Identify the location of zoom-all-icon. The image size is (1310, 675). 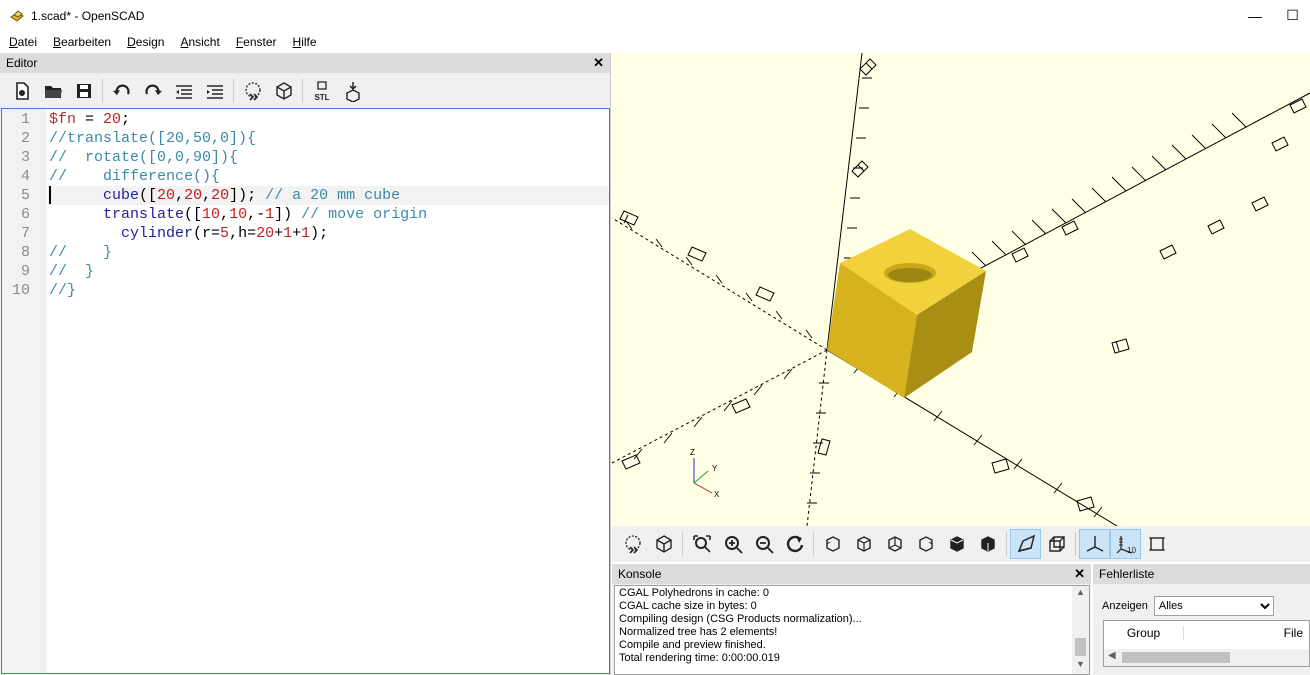
(701, 544).